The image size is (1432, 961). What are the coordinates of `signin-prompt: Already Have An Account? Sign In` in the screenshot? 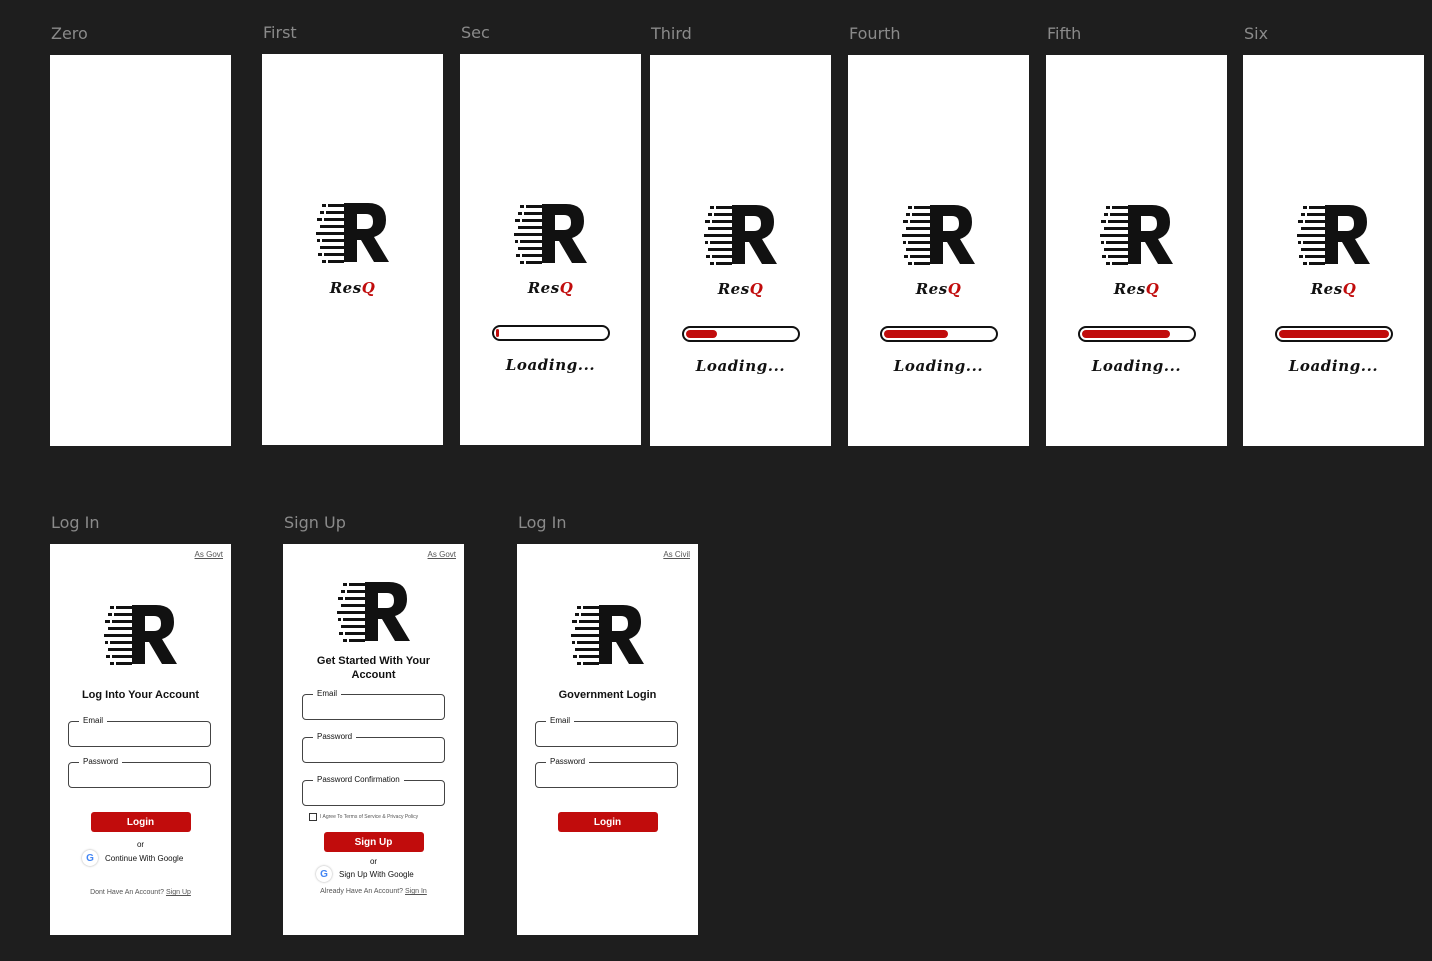 It's located at (373, 891).